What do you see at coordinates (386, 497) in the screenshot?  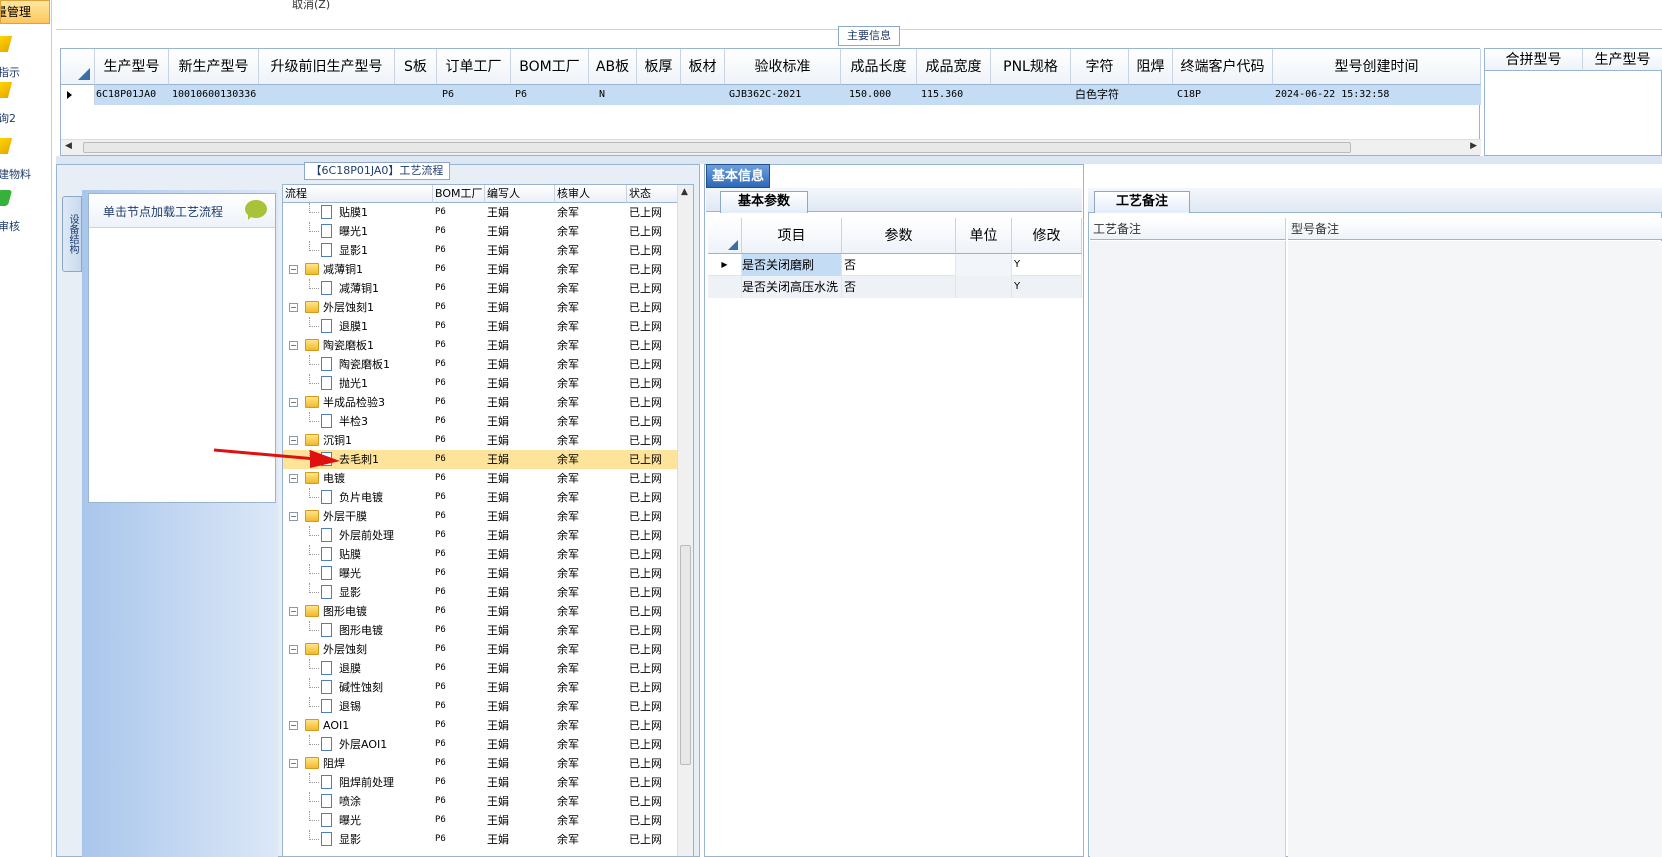 I see `tree-node-label: 负片电镀` at bounding box center [386, 497].